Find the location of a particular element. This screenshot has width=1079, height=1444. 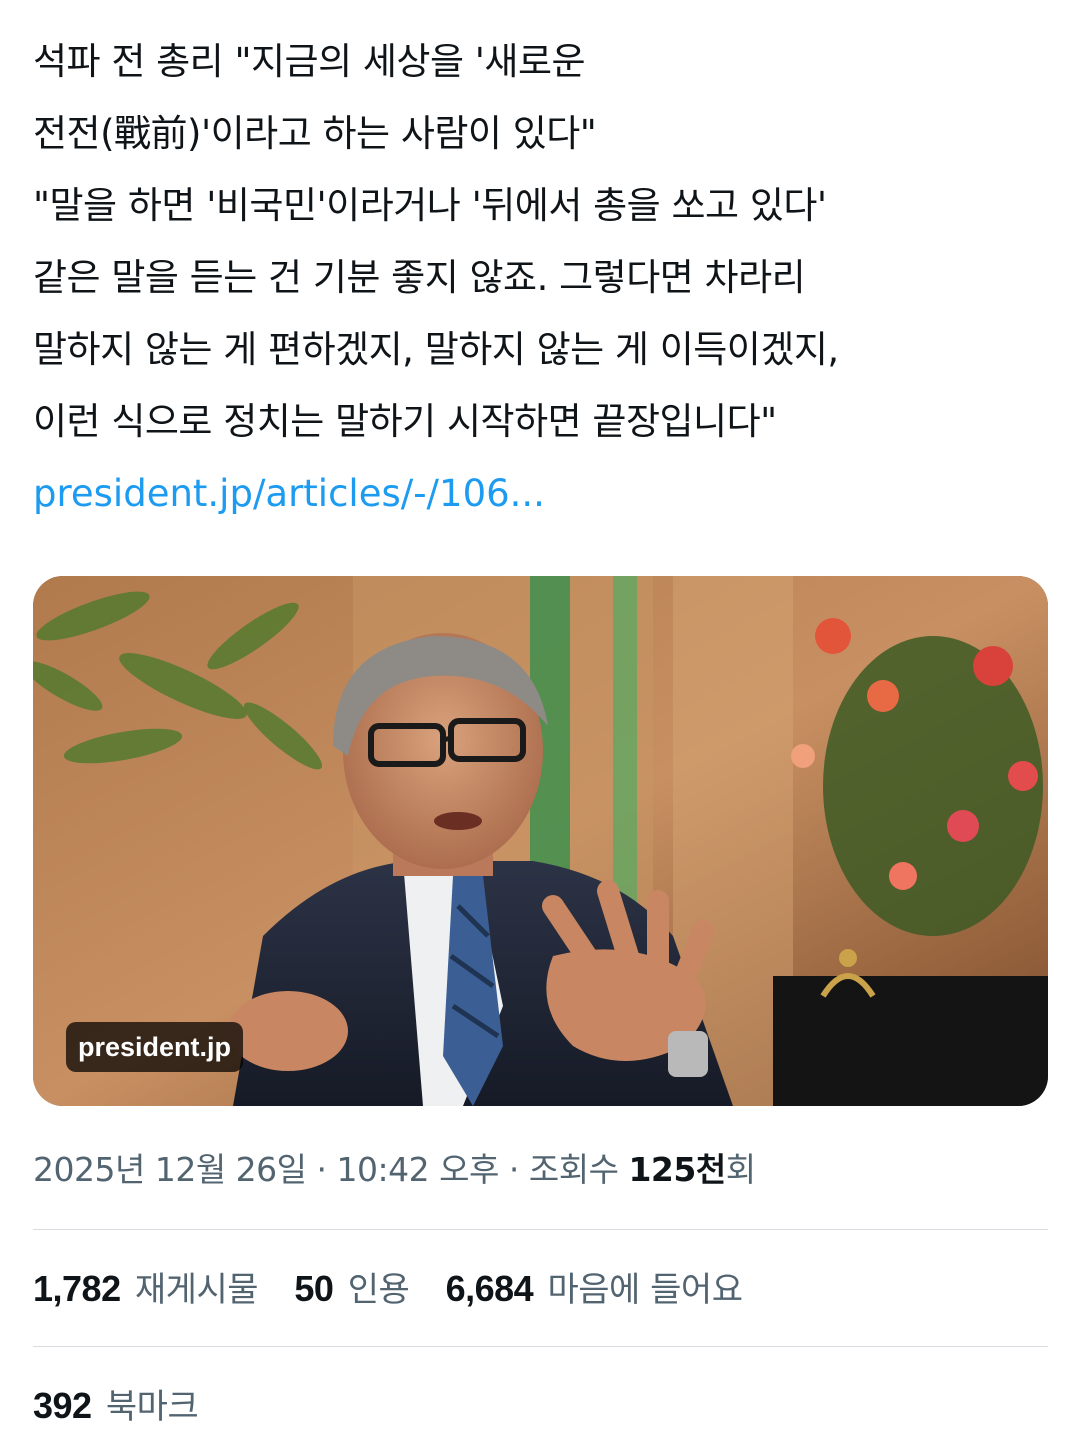

retweets-stat: 1,782 재게시물 is located at coordinates (146, 1289).